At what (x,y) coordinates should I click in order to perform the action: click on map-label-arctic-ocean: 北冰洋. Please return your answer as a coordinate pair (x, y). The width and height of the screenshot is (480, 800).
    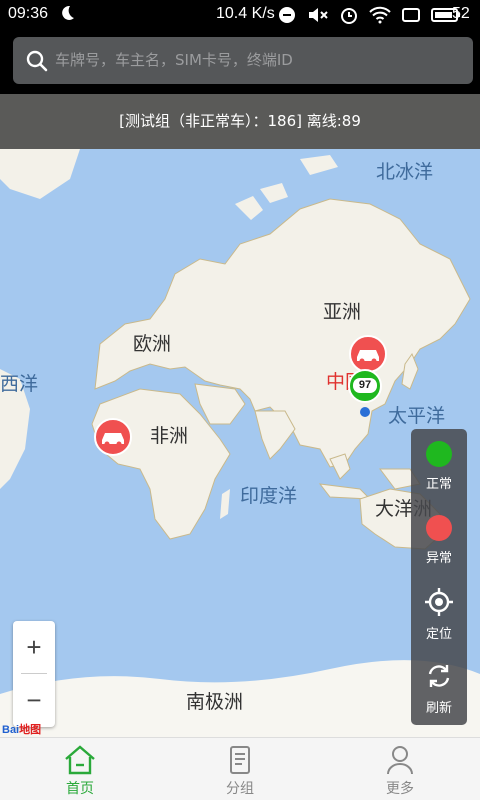
    Looking at the image, I should click on (405, 172).